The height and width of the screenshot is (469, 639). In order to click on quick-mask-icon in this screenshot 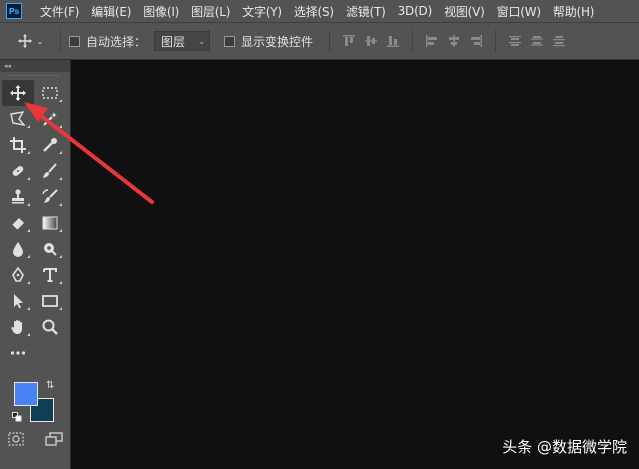, I will do `click(16, 439)`.